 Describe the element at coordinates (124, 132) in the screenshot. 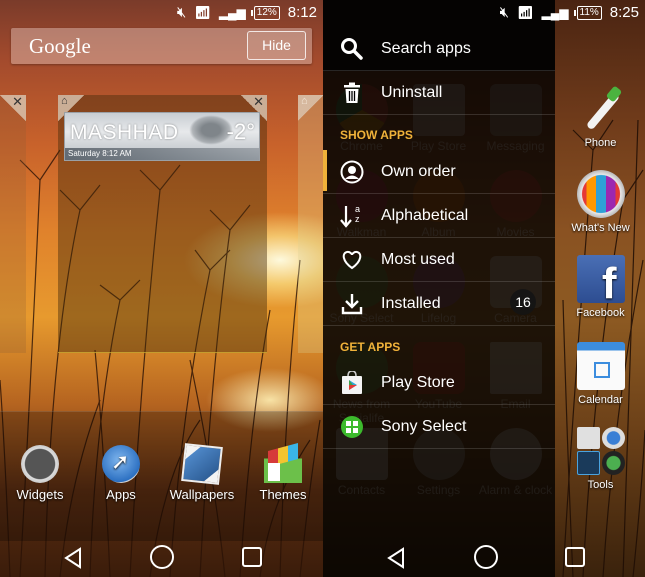

I see `weather-city: MASHHAD` at that location.